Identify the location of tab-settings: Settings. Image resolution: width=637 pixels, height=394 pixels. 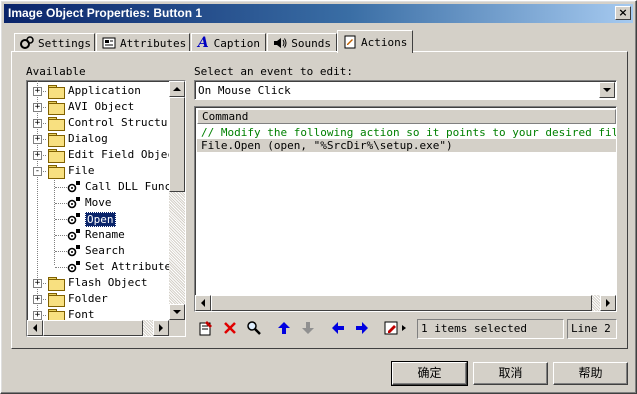
(54, 42).